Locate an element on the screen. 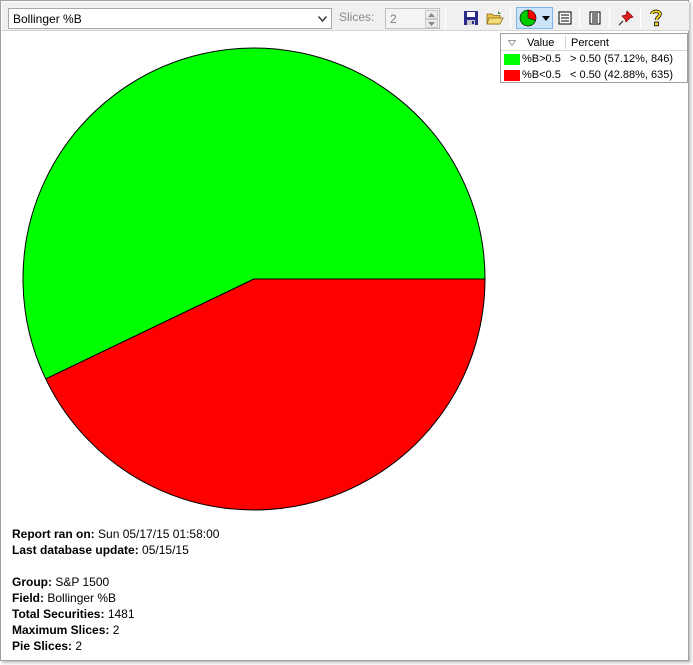 This screenshot has width=693, height=665. pin-icon is located at coordinates (626, 18).